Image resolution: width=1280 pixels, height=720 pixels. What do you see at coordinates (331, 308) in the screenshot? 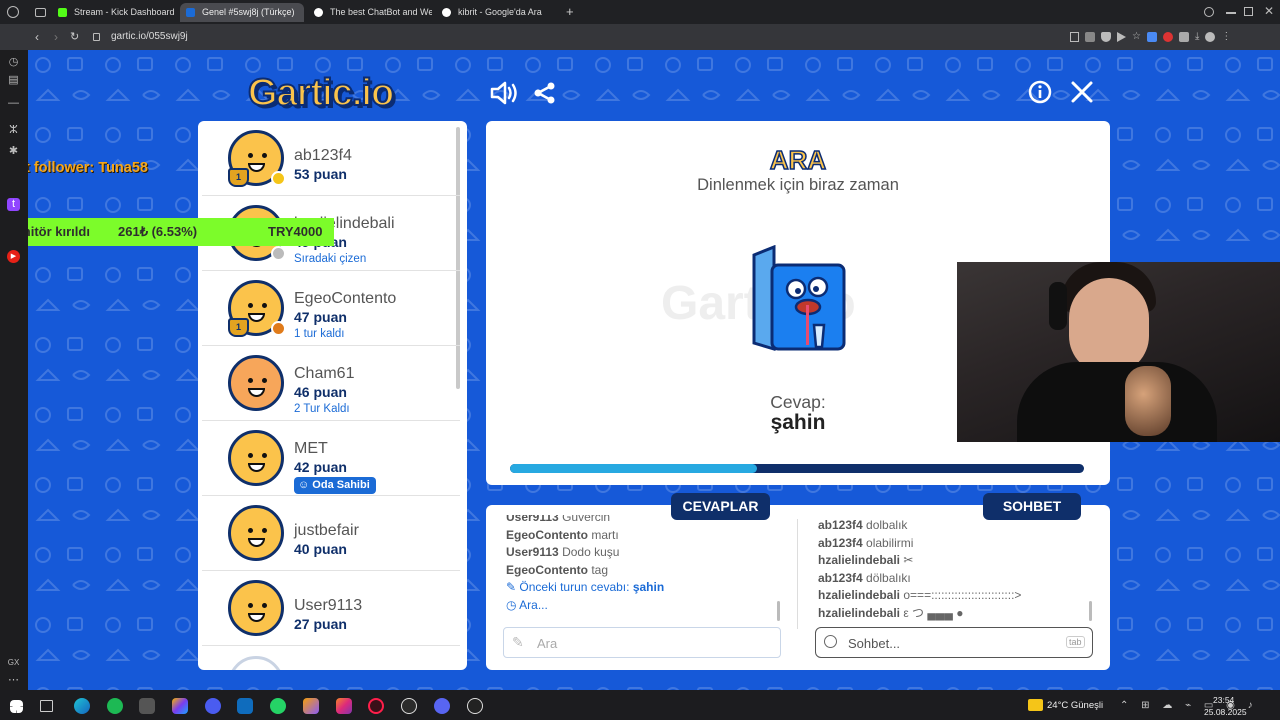
I see `player-row: 1 EgeoContento 47 puan 1 tur kaldı` at bounding box center [331, 308].